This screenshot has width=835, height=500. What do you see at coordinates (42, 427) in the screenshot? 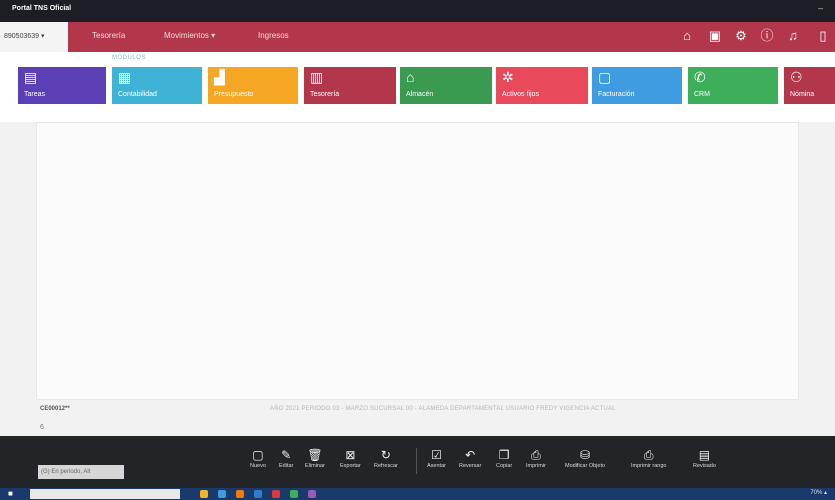
I see `record-number: 6` at bounding box center [42, 427].